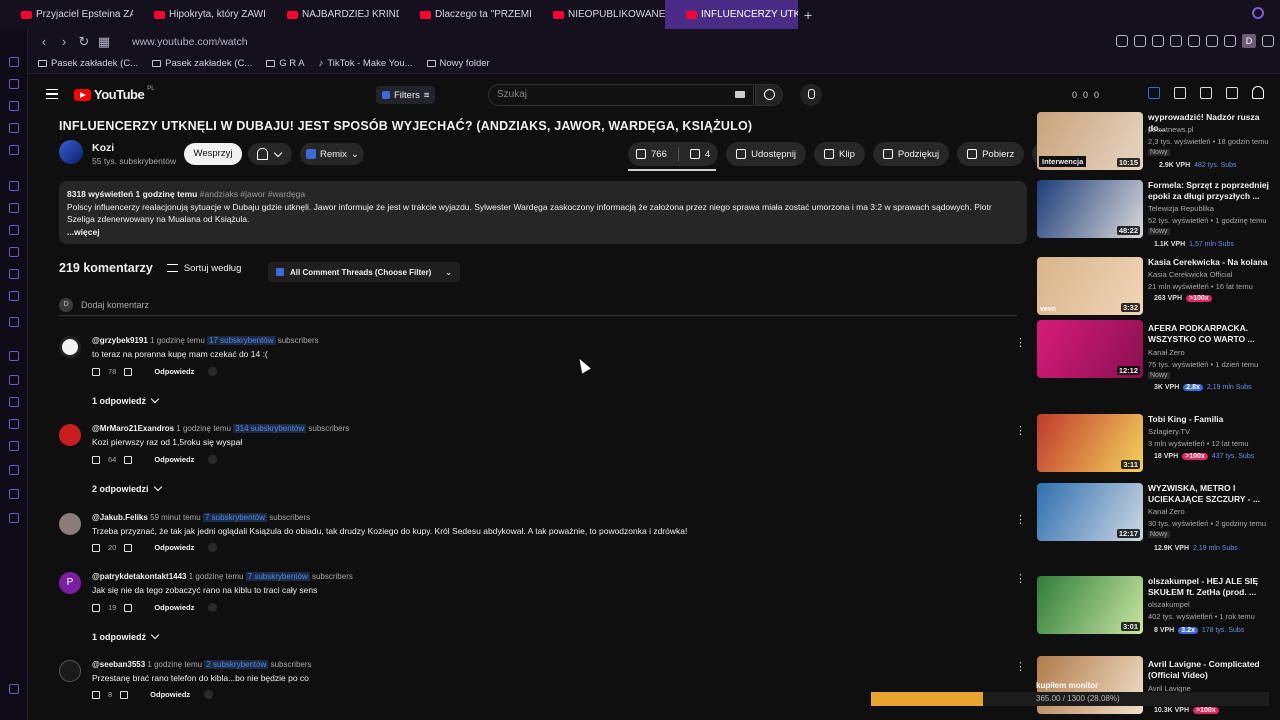  Describe the element at coordinates (651, 154) in the screenshot. I see `like-button: 766` at that location.